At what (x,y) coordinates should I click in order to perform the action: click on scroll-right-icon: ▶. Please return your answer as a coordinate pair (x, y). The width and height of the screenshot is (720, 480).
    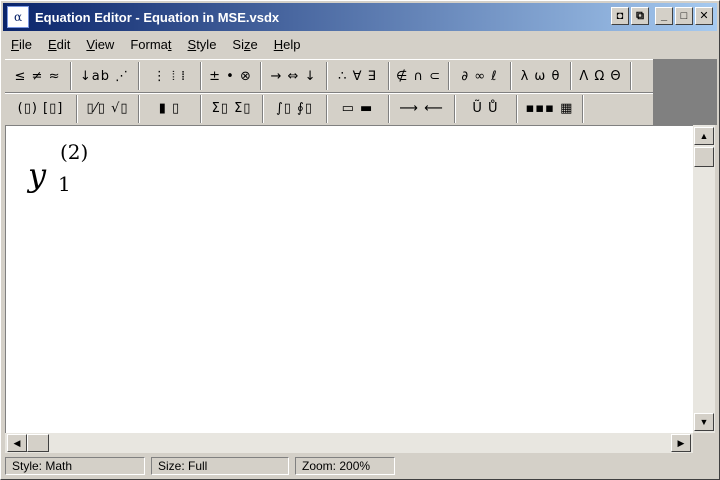
    Looking at the image, I should click on (681, 443).